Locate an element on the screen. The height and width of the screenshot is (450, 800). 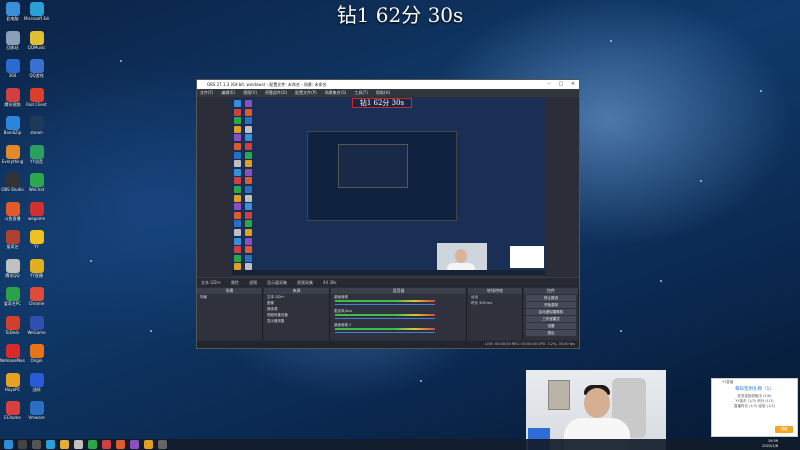
desktop-icon: ToDesk is located at coordinates (12, 330).